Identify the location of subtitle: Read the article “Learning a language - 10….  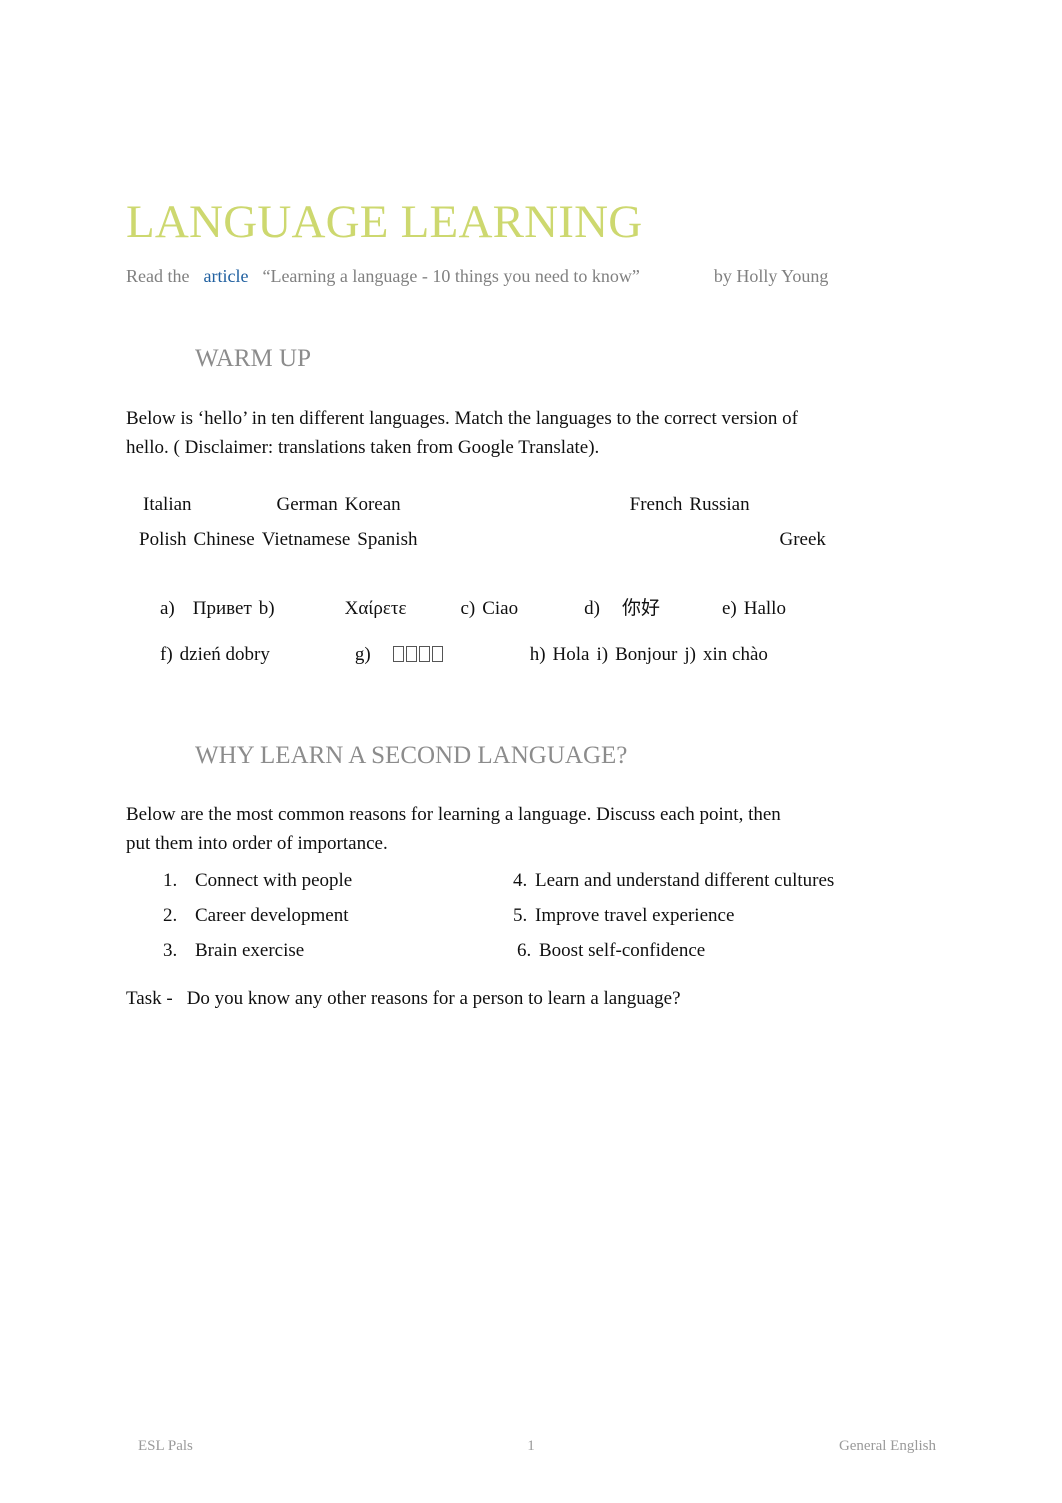
(477, 277).